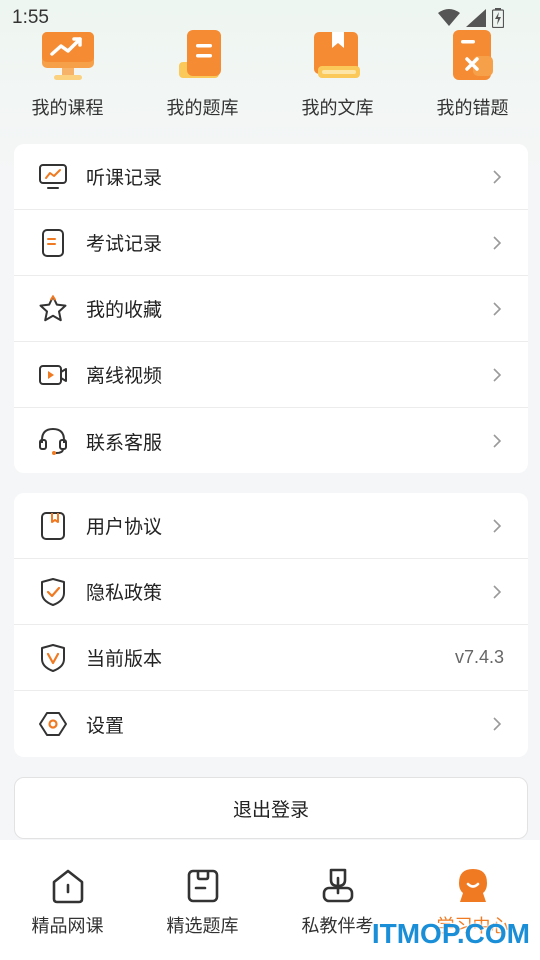 This screenshot has height=960, width=540. What do you see at coordinates (271, 592) in the screenshot?
I see `menu-item-privacy-policy: 隐私政策` at bounding box center [271, 592].